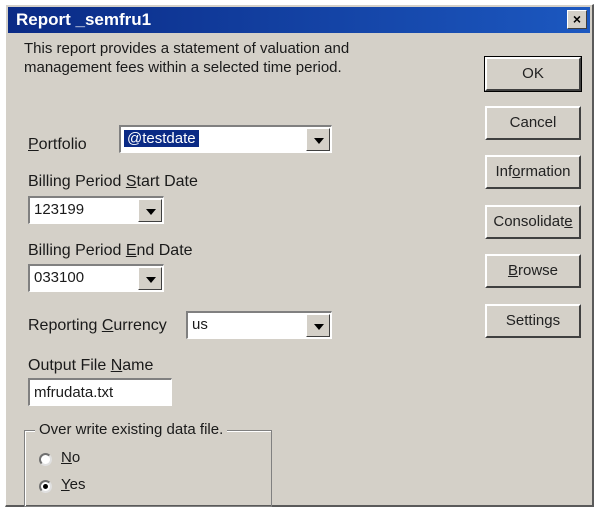 Image resolution: width=598 pixels, height=513 pixels. Describe the element at coordinates (71, 457) in the screenshot. I see `radio-no-label: No` at that location.